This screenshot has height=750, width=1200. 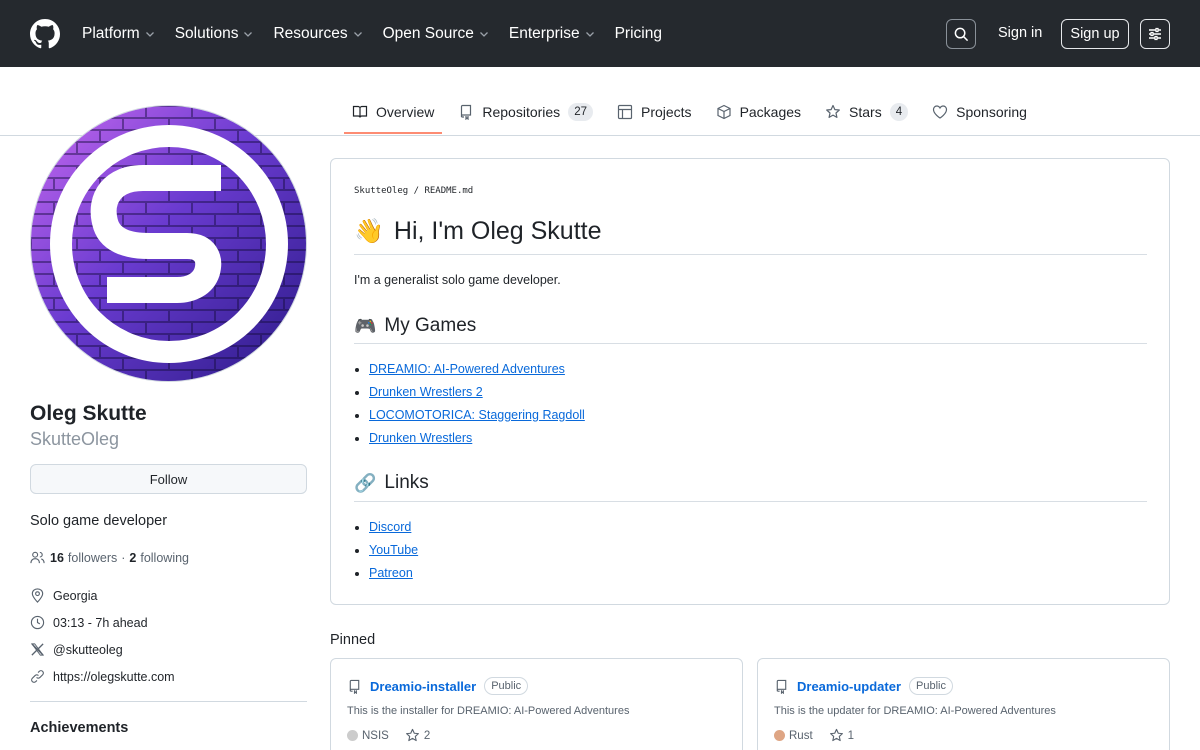 I want to click on nav-label: Pricing, so click(x=638, y=33).